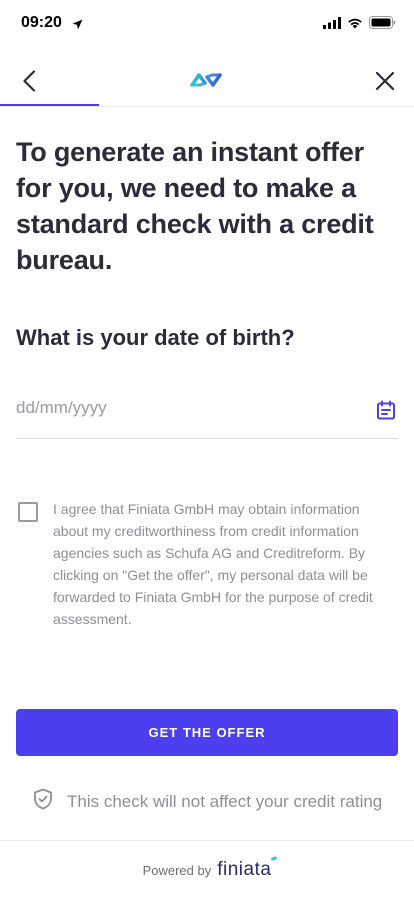 The height and width of the screenshot is (897, 414). Describe the element at coordinates (155, 337) in the screenshot. I see `date-of-birth-question: What is your date of birth?` at that location.